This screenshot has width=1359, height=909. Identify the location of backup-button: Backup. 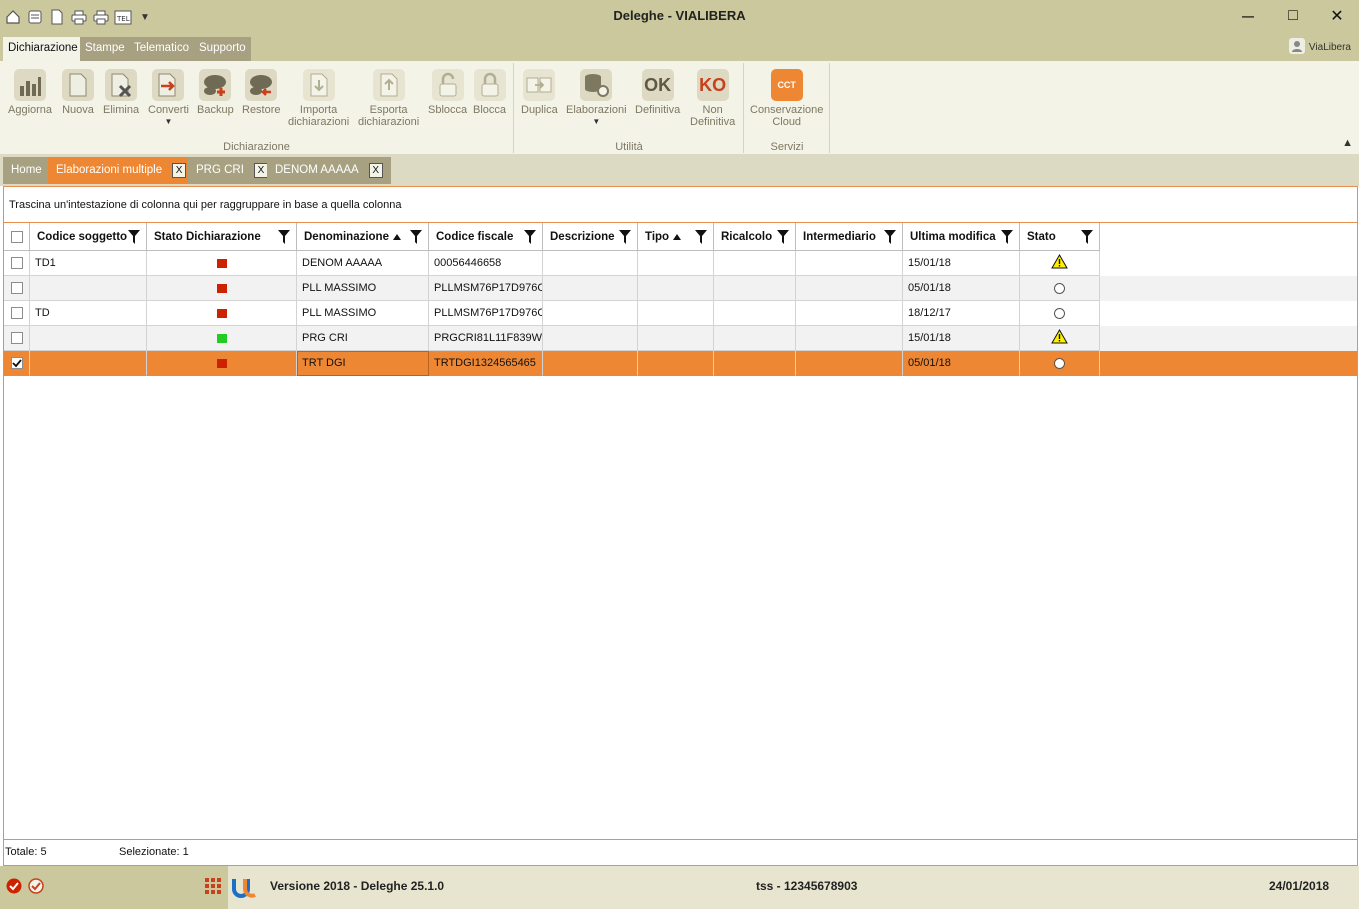
(215, 92).